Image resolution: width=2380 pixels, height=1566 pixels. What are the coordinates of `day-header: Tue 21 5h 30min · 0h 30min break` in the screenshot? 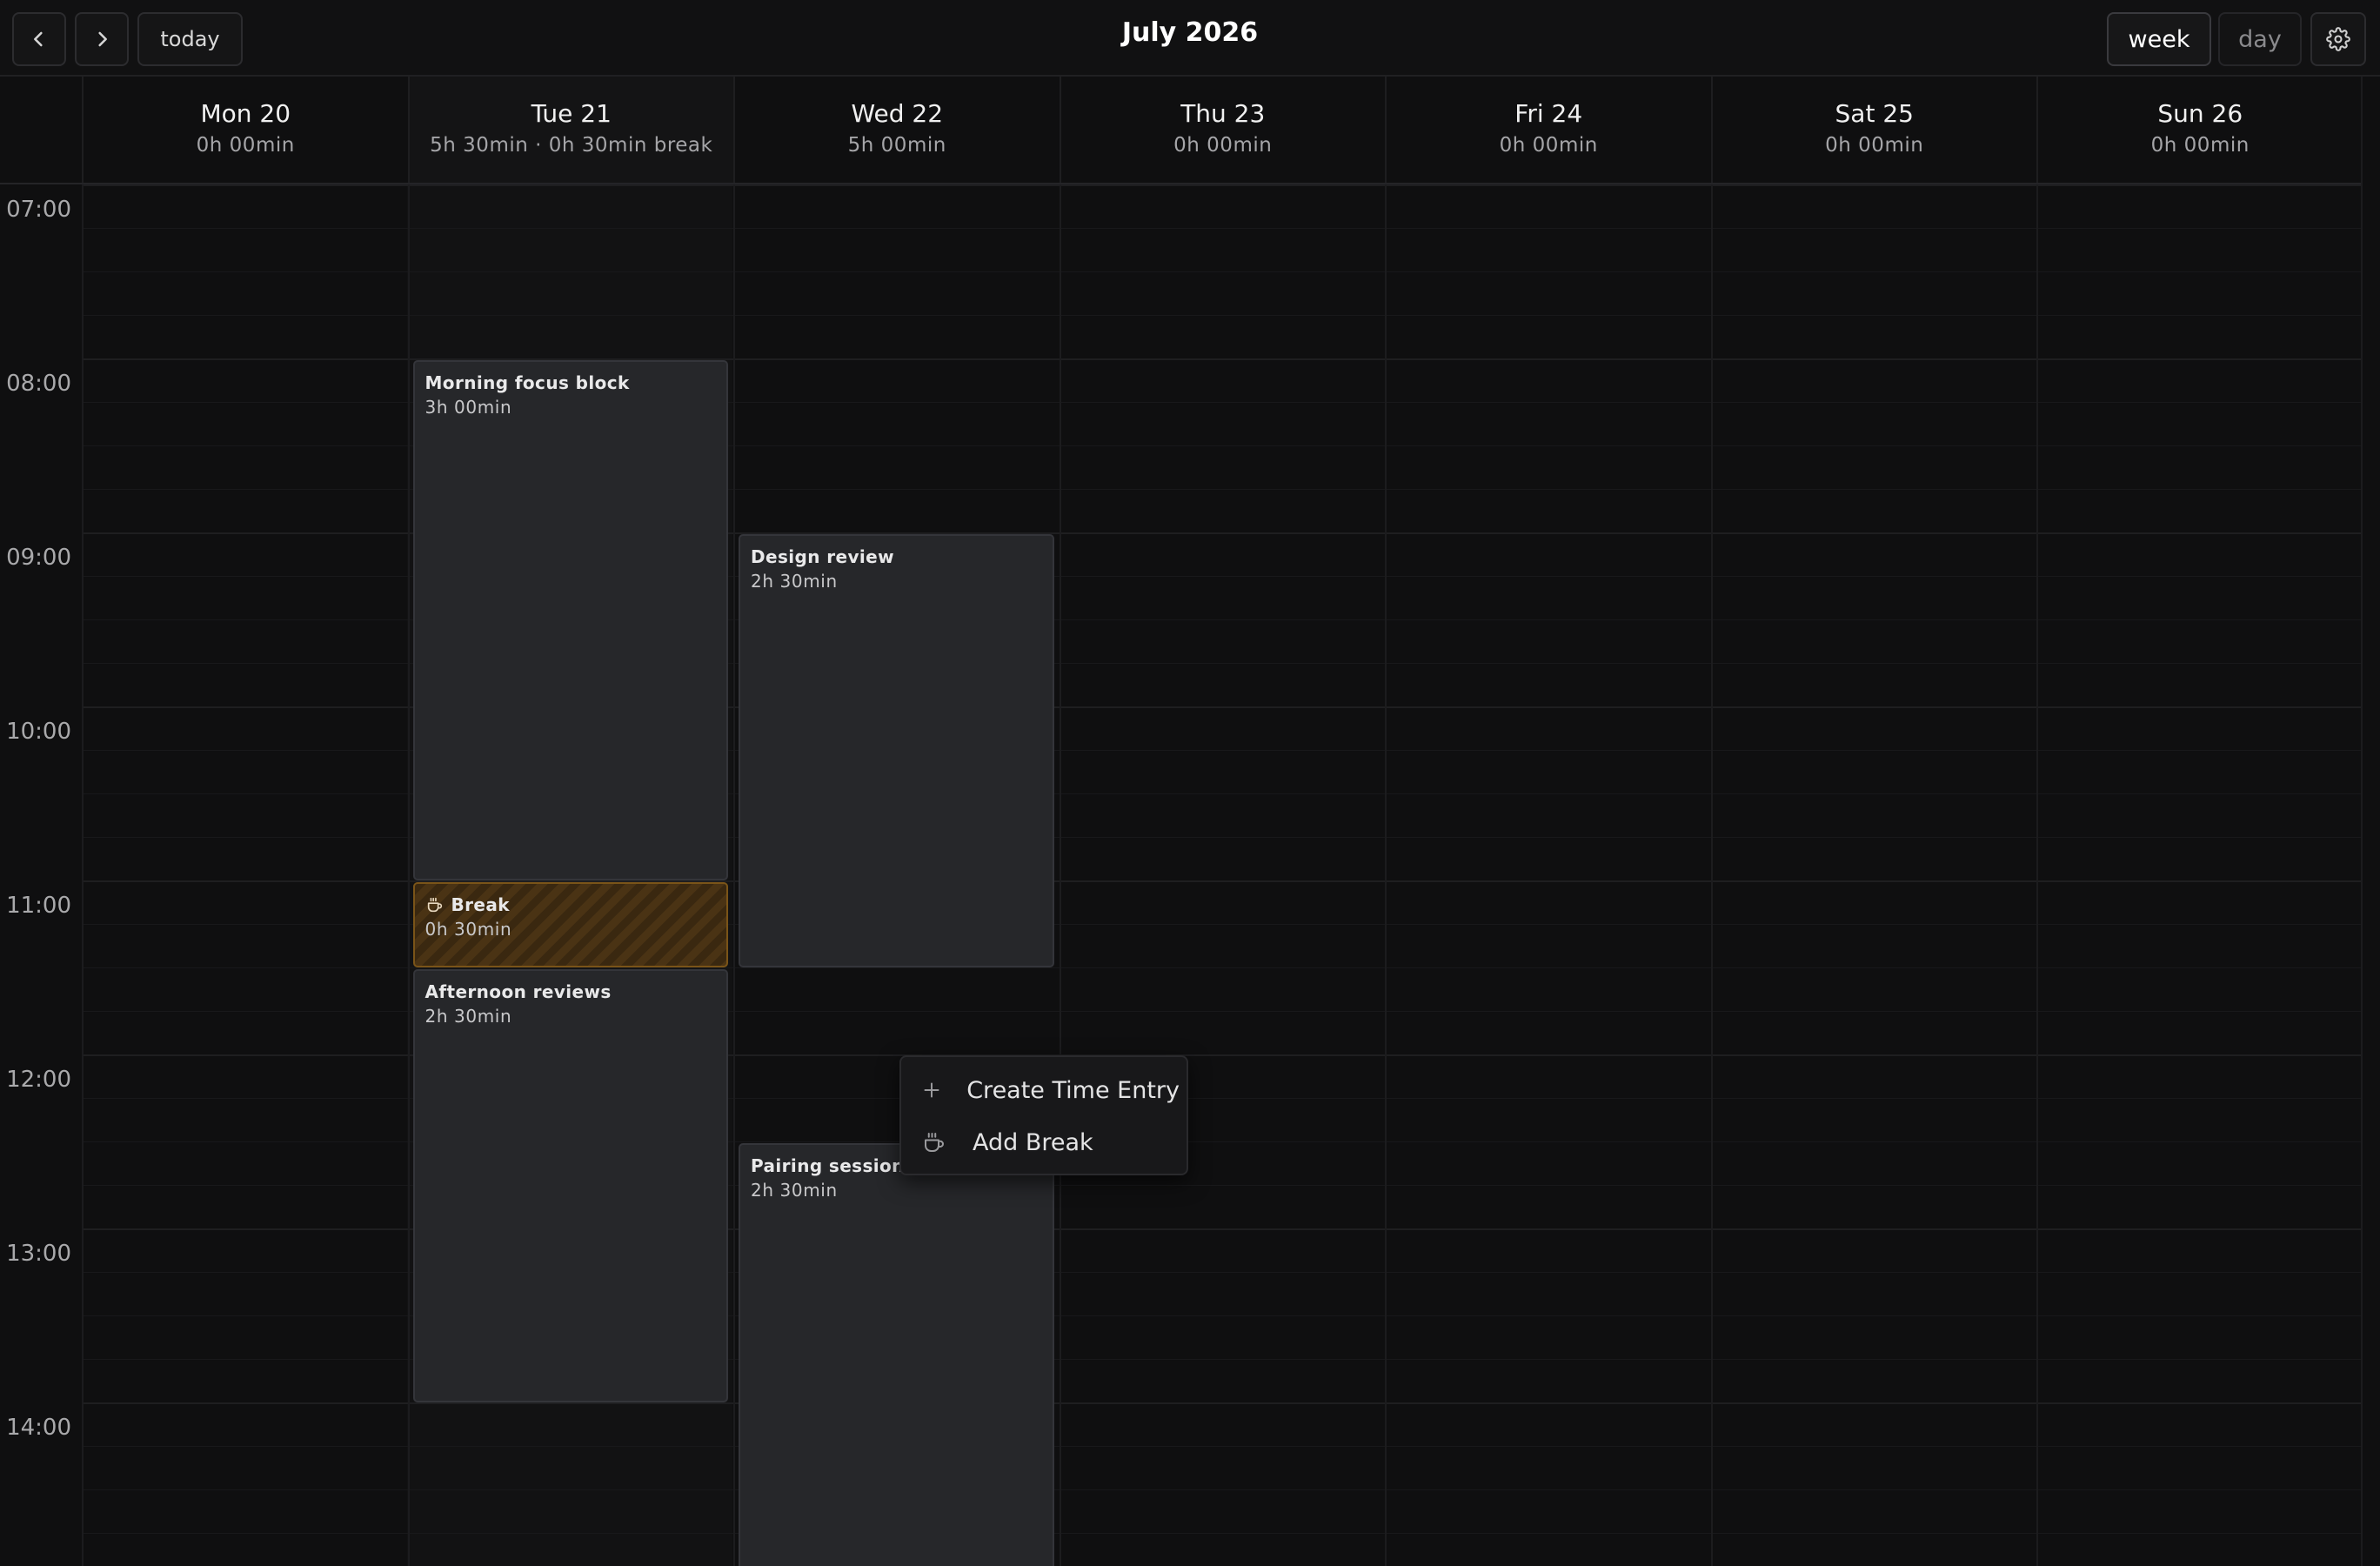 It's located at (570, 130).